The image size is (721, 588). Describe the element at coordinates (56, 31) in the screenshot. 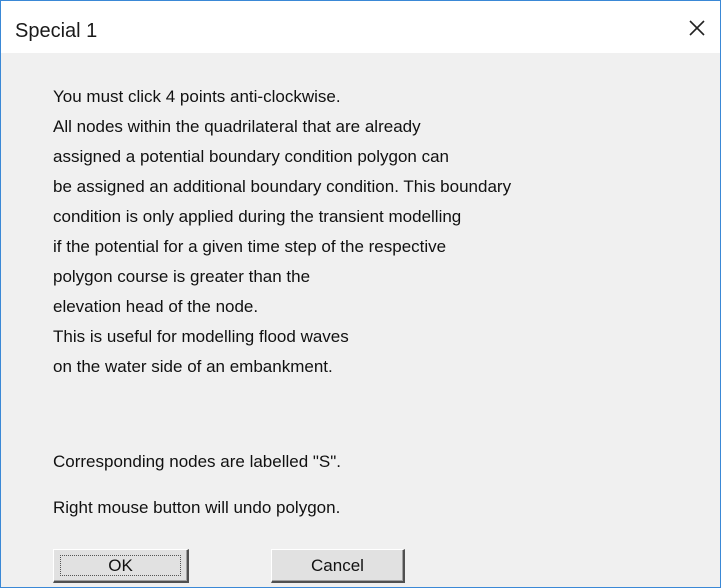

I see `dialog-title: Special 1` at that location.